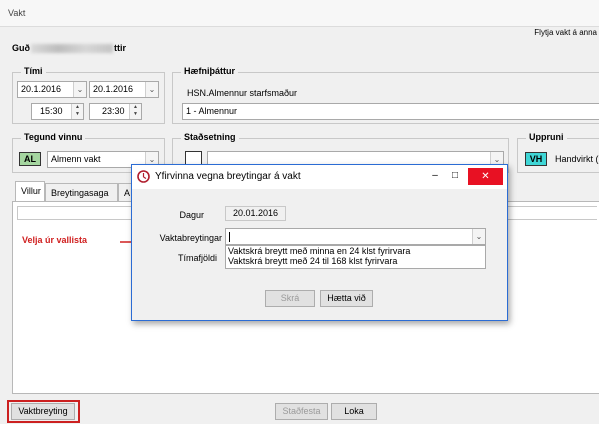 This screenshot has height=424, width=599. Describe the element at coordinates (290, 298) in the screenshot. I see `save-button: Skrá` at that location.